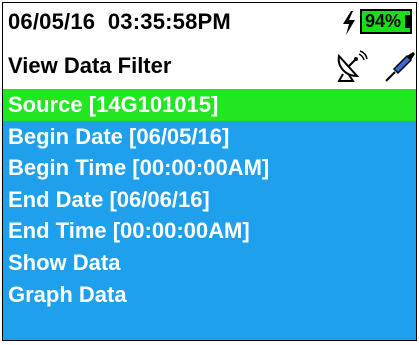 The height and width of the screenshot is (345, 419). What do you see at coordinates (209, 66) in the screenshot?
I see `header-row: View Data Filter` at bounding box center [209, 66].